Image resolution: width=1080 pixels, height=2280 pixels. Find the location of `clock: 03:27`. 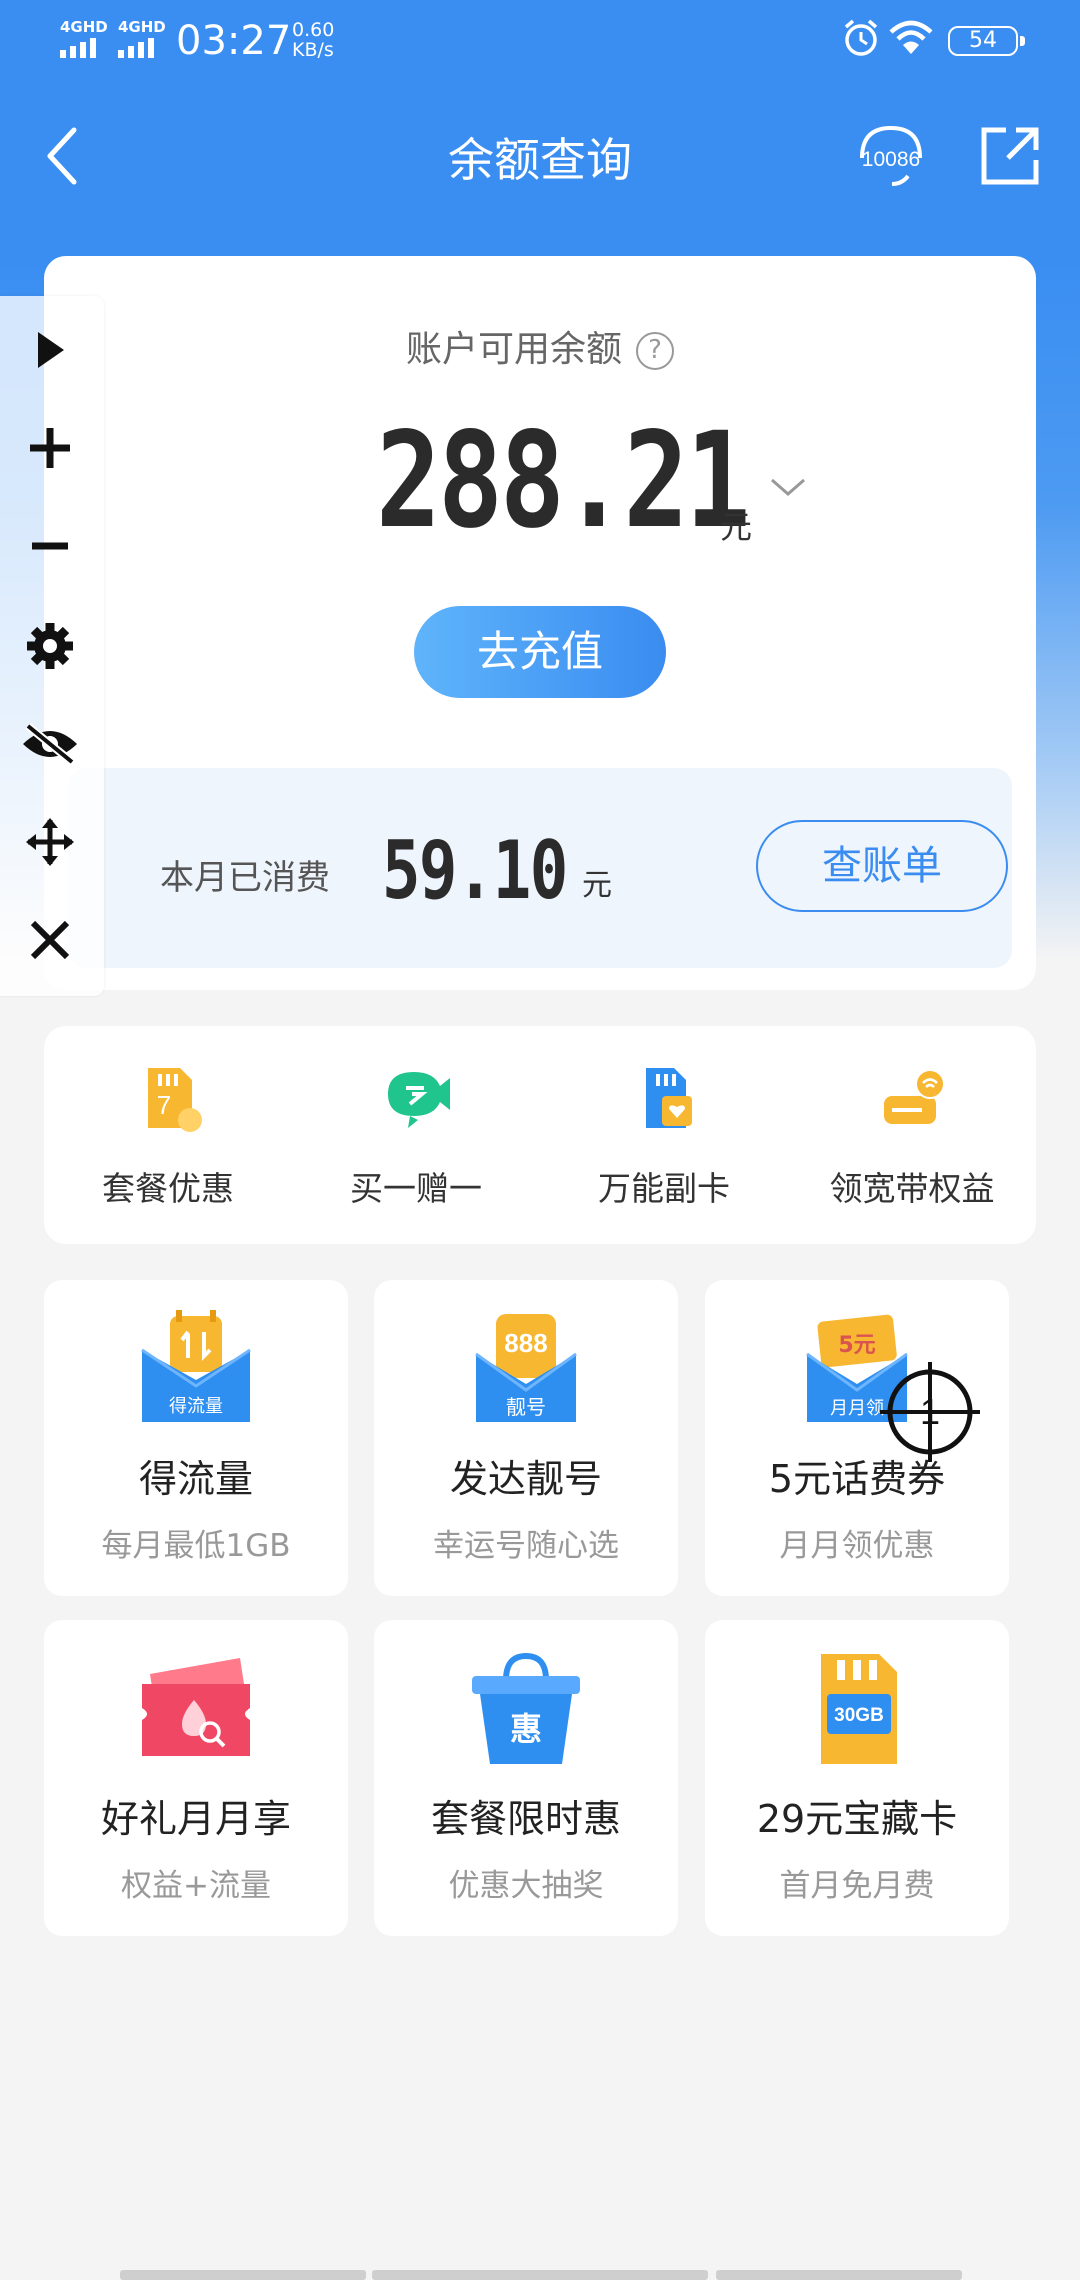

clock: 03:27 is located at coordinates (234, 41).